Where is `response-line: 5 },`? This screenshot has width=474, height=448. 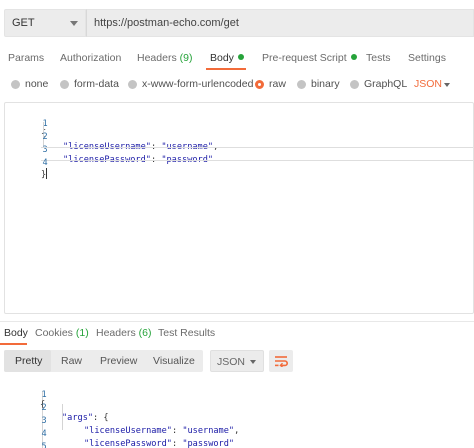
response-line: 5 }, is located at coordinates (239, 440).